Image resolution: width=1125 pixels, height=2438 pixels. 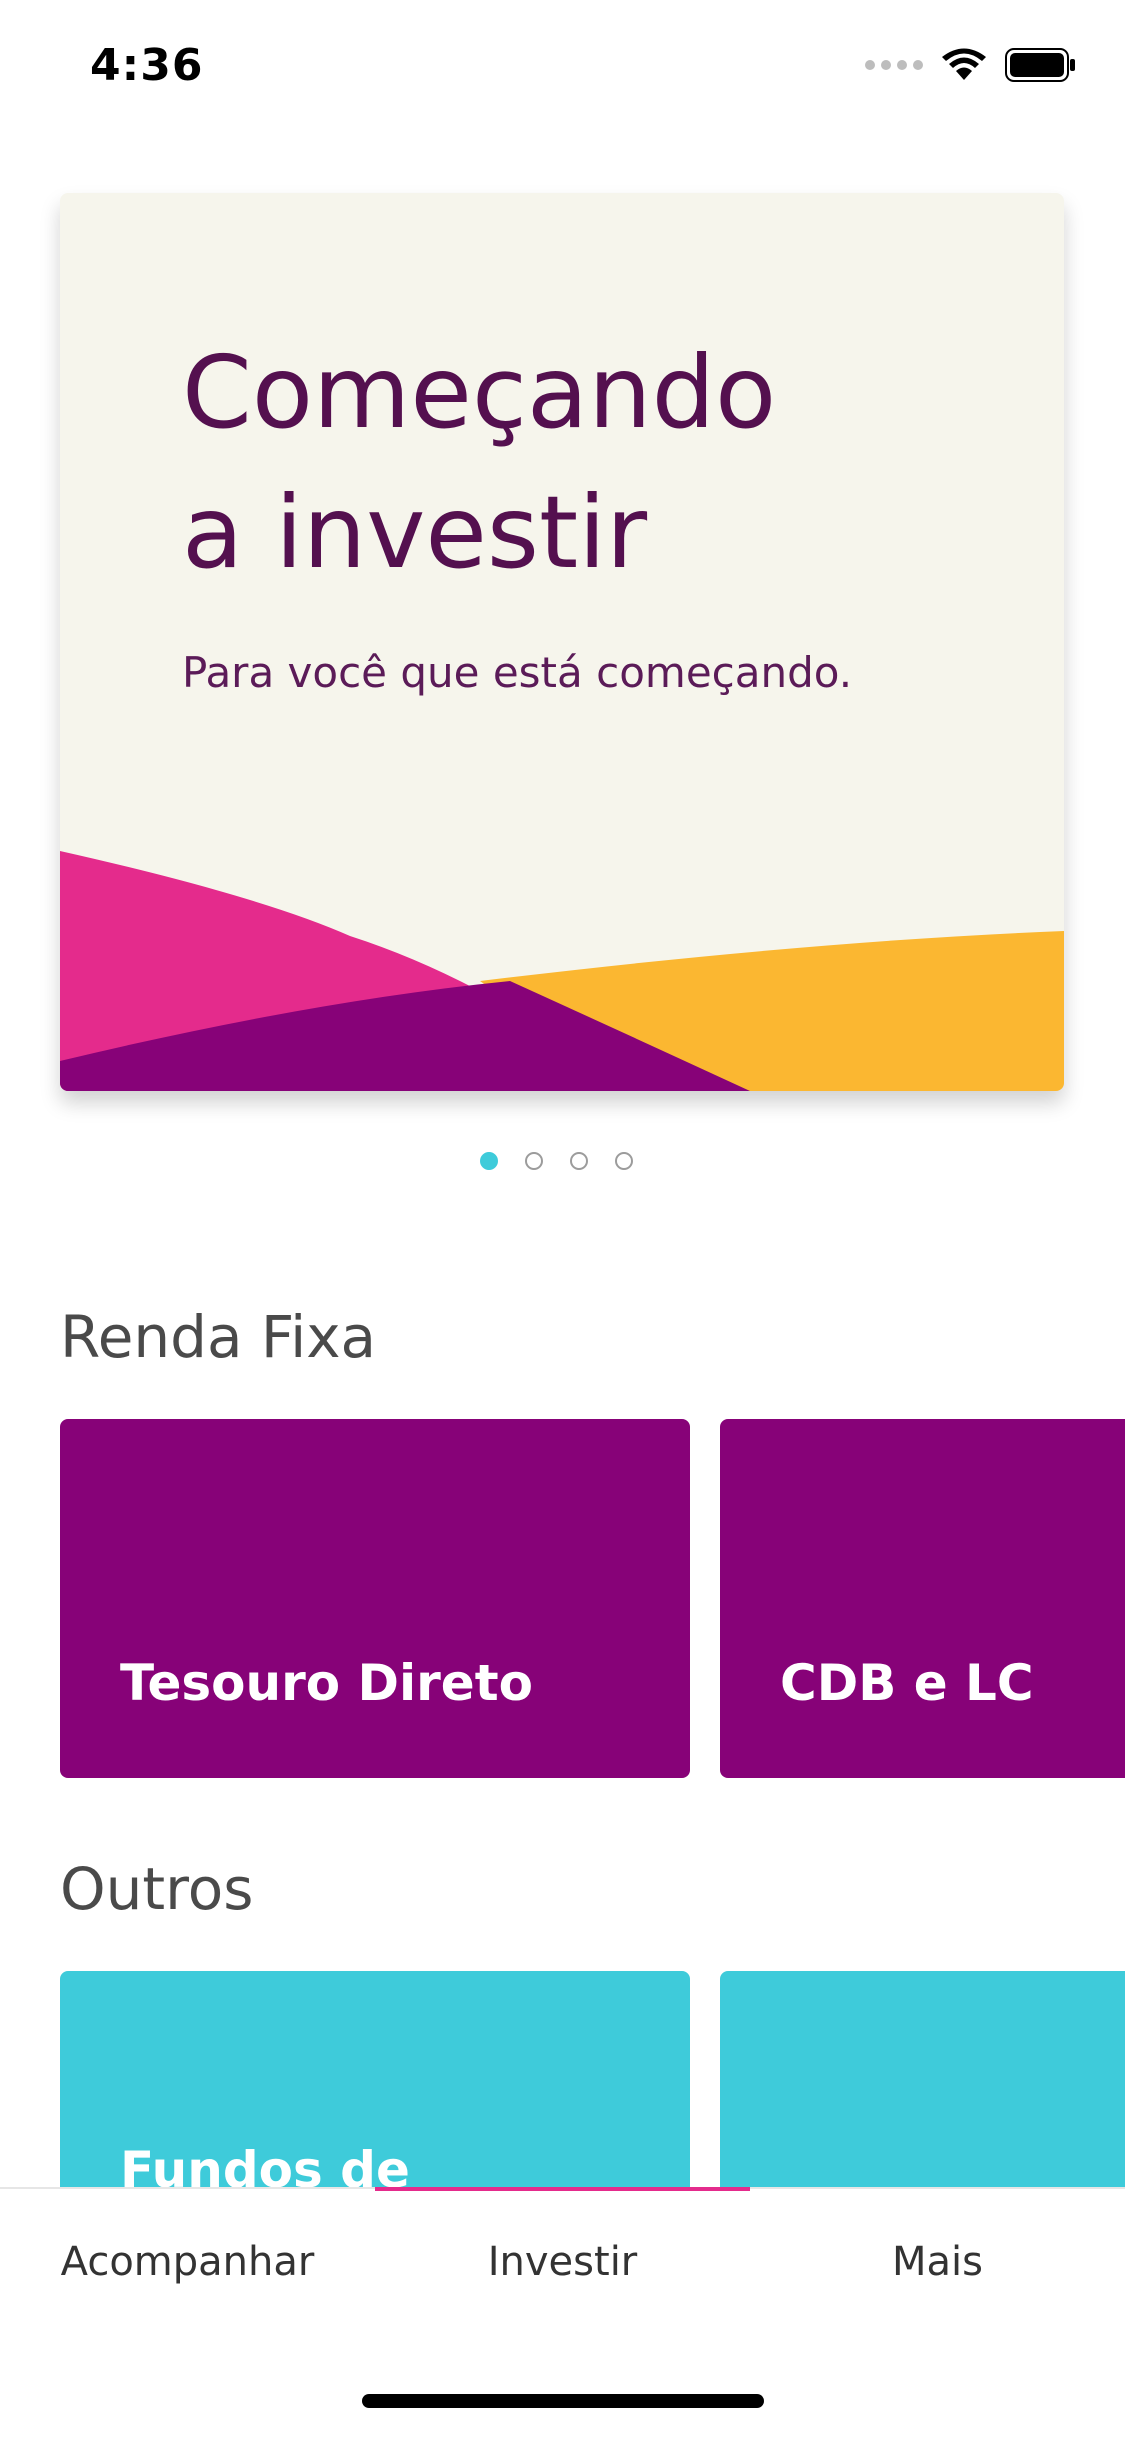 What do you see at coordinates (922, 1598) in the screenshot?
I see `tile-cdb-e-lc: CDB e LC` at bounding box center [922, 1598].